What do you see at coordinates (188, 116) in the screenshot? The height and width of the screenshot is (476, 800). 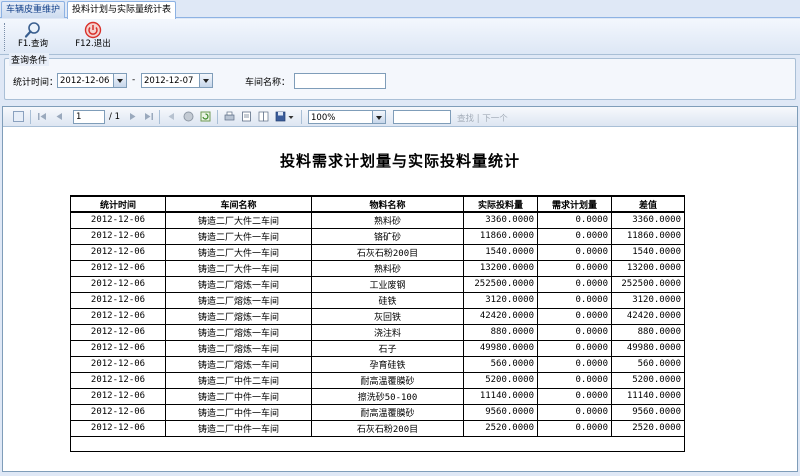 I see `stop-icon` at bounding box center [188, 116].